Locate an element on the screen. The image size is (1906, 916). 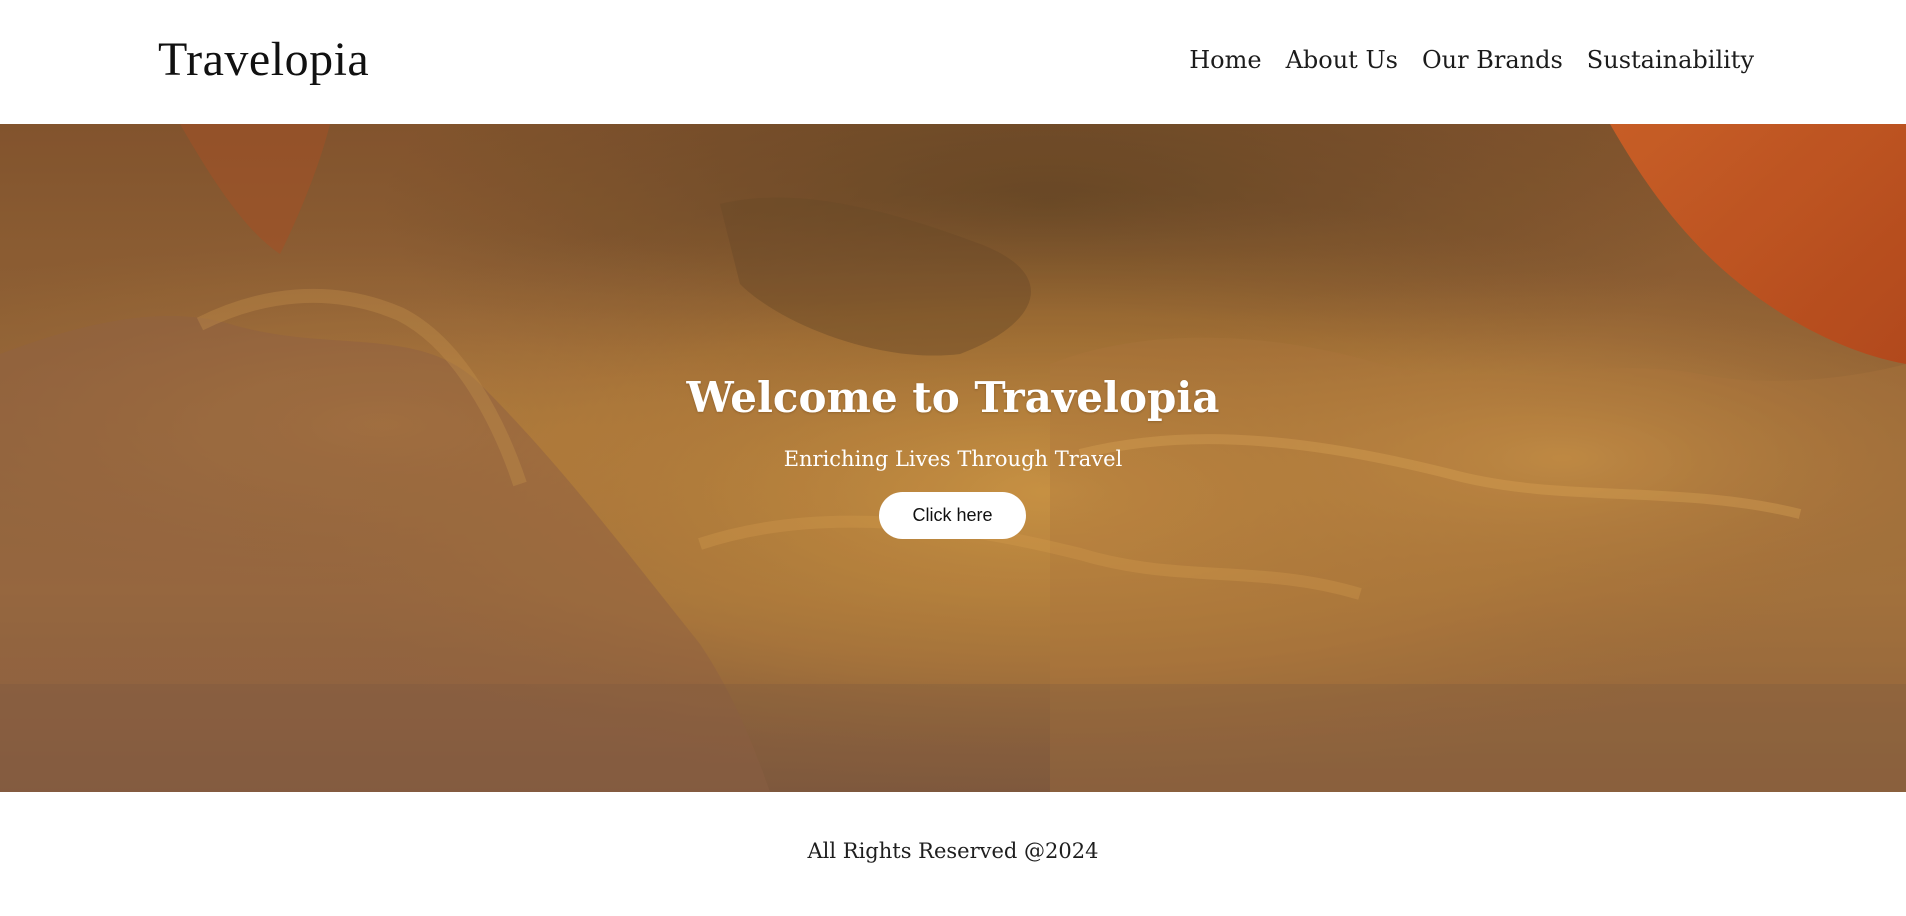
main-nav: Home About Us Our Brands Sustainability is located at coordinates (1471, 60).